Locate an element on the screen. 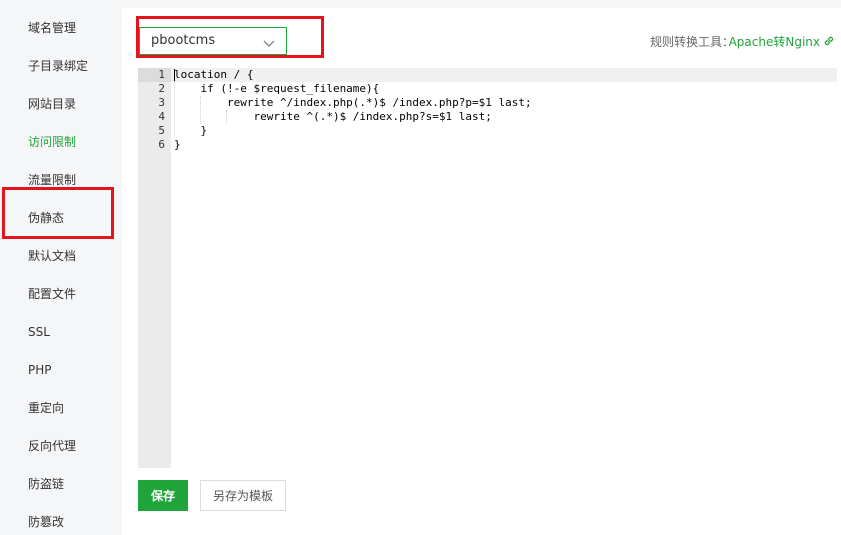  line-number: 1 is located at coordinates (161, 74).